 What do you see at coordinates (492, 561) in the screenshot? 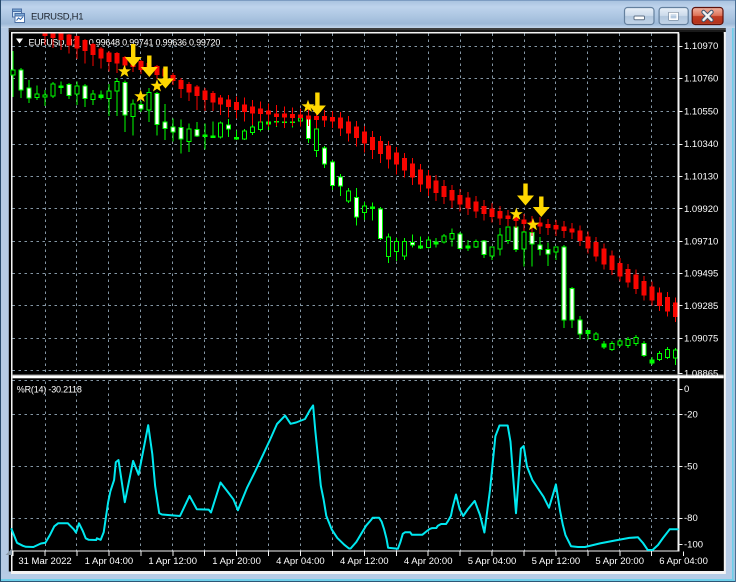
I see `svg-text: 5 Apr 04:00` at bounding box center [492, 561].